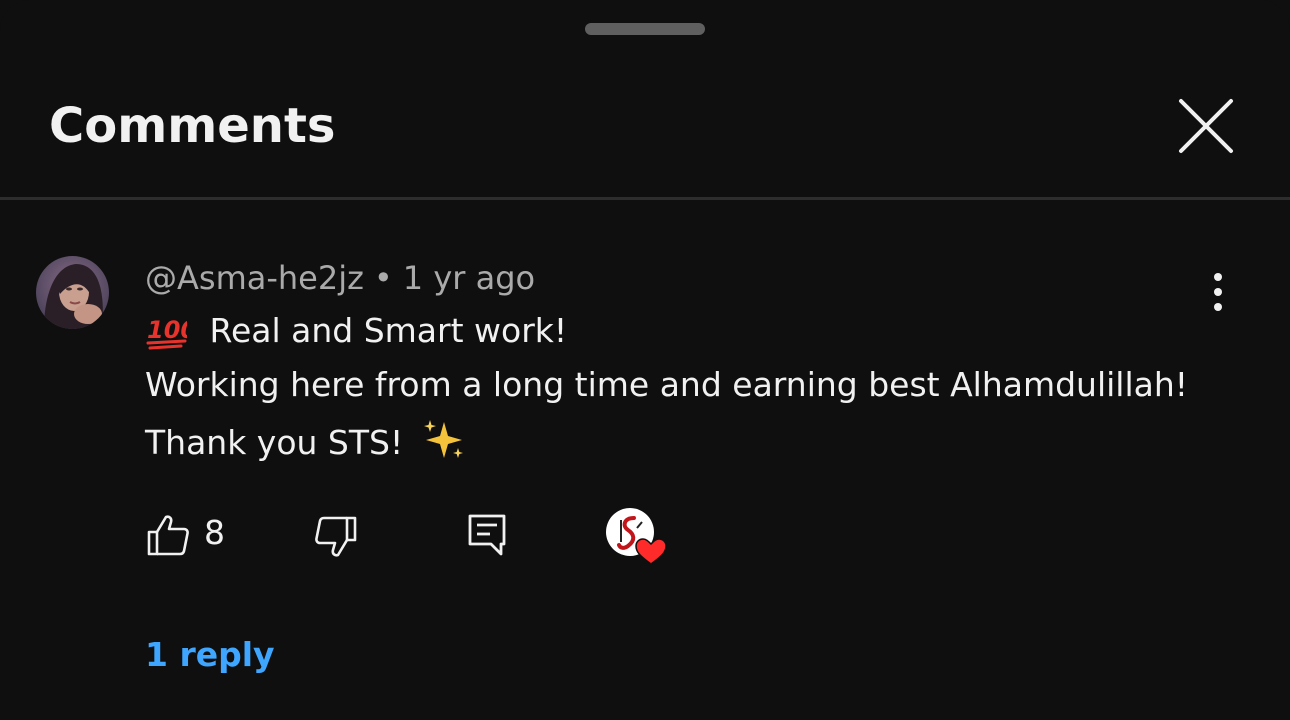  I want to click on thumbs-up-icon, so click(168, 535).